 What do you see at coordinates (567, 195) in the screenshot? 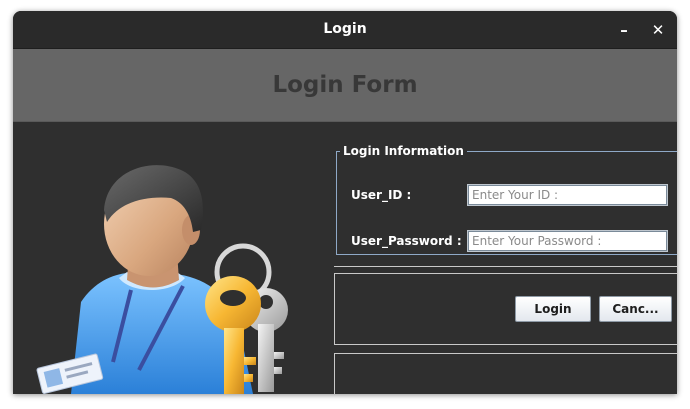
I see `user-id-input` at bounding box center [567, 195].